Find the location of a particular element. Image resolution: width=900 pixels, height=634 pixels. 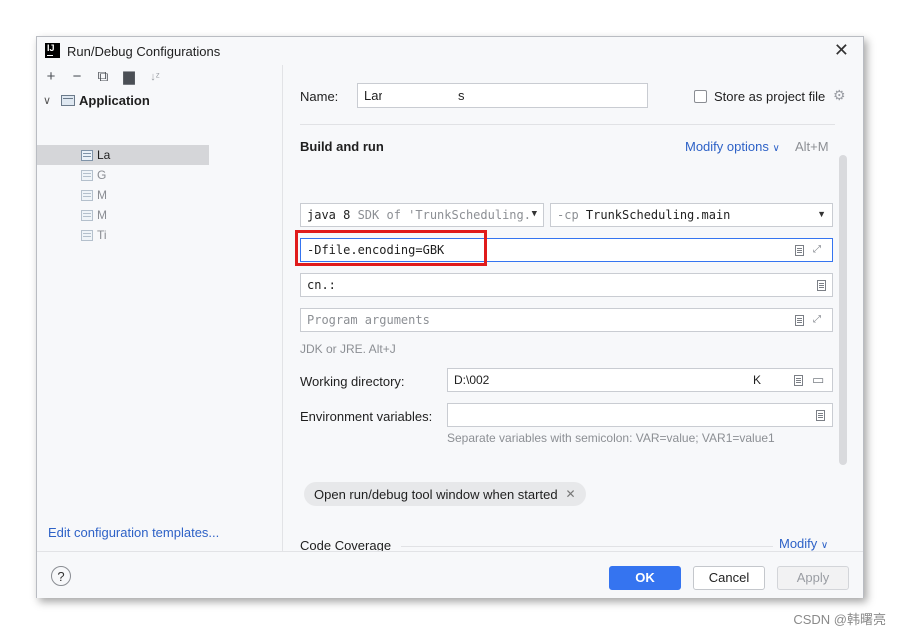

modify-coverage-link: Modify ∨ is located at coordinates (803, 543).